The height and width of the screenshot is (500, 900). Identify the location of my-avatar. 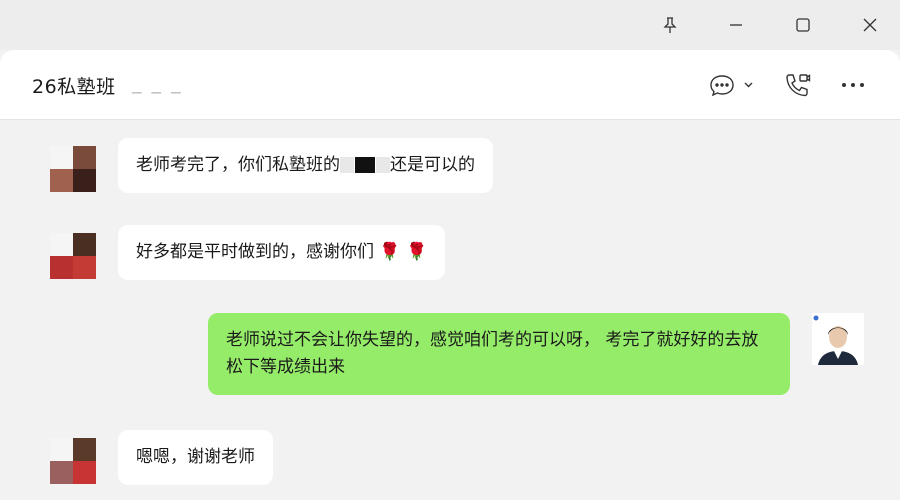
(838, 339).